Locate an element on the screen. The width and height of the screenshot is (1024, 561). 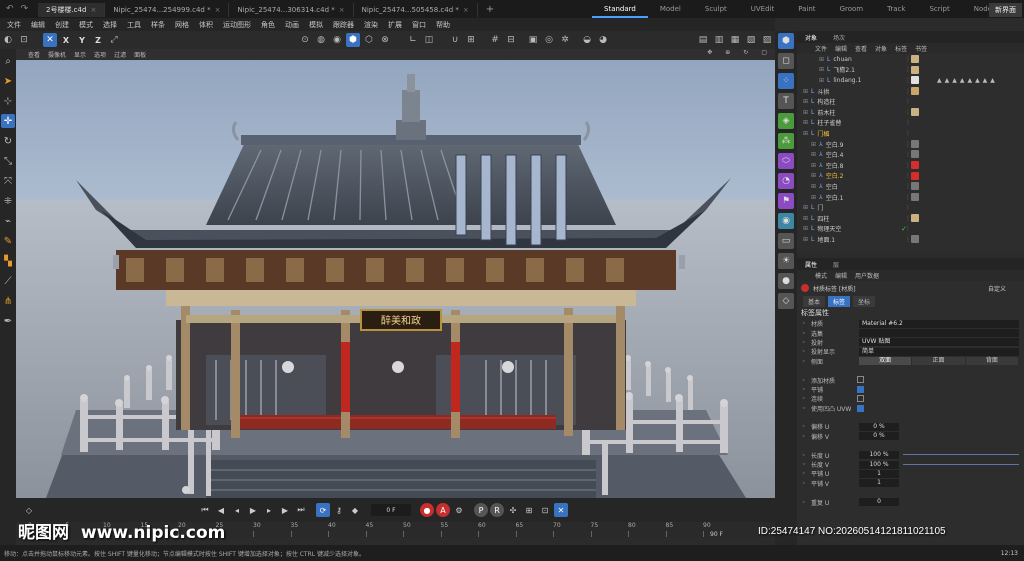
attribute-menu-item: 模式 is located at coordinates (821, 275).